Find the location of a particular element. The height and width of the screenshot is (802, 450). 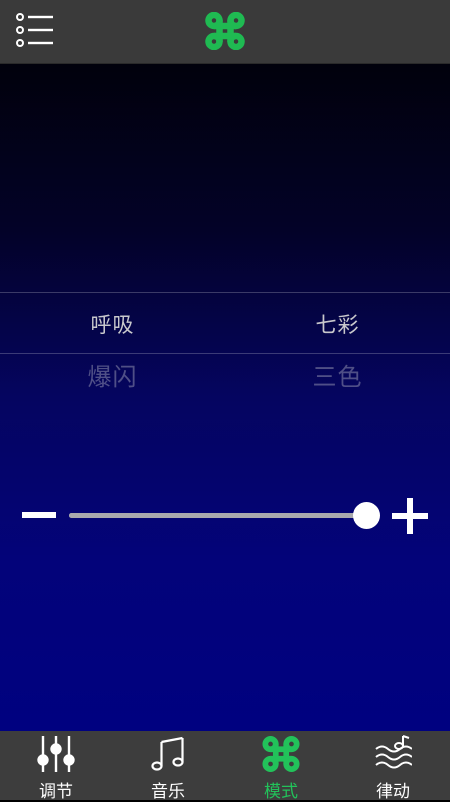

waves-note-icon is located at coordinates (393, 752).